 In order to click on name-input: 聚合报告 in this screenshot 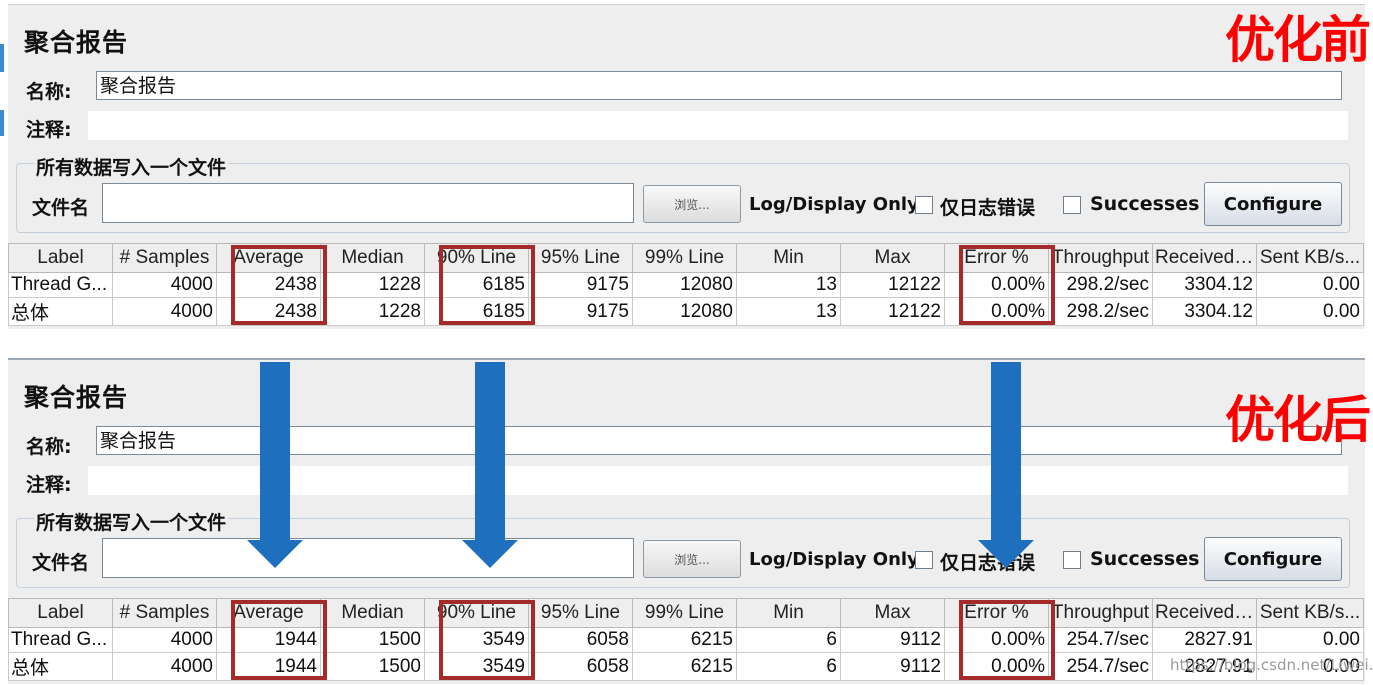, I will do `click(719, 85)`.